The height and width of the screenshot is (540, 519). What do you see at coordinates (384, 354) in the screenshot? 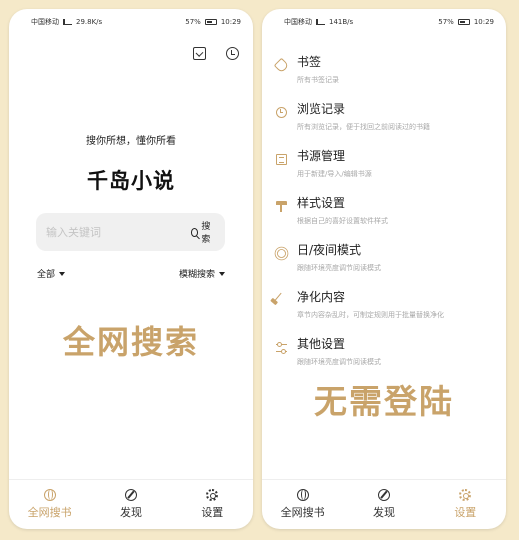
I see `setting-other: 其他设置 跟随环境亮度调节阅读模式` at bounding box center [384, 354].